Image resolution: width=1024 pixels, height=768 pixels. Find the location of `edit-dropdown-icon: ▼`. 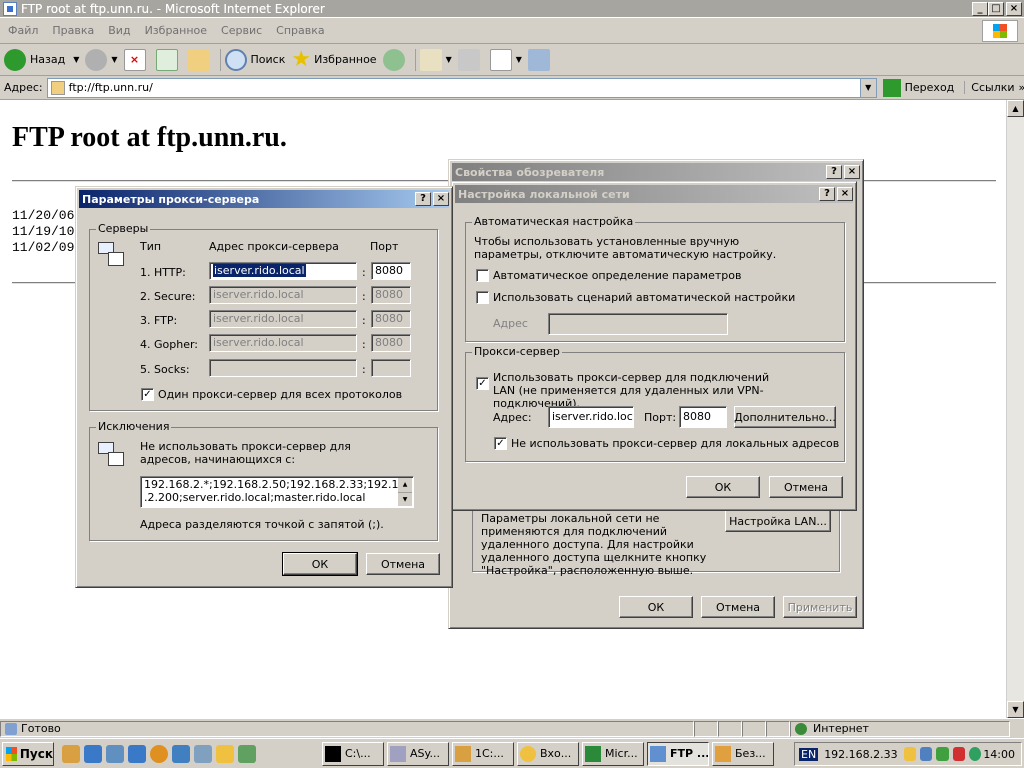

edit-dropdown-icon: ▼ is located at coordinates (519, 59).